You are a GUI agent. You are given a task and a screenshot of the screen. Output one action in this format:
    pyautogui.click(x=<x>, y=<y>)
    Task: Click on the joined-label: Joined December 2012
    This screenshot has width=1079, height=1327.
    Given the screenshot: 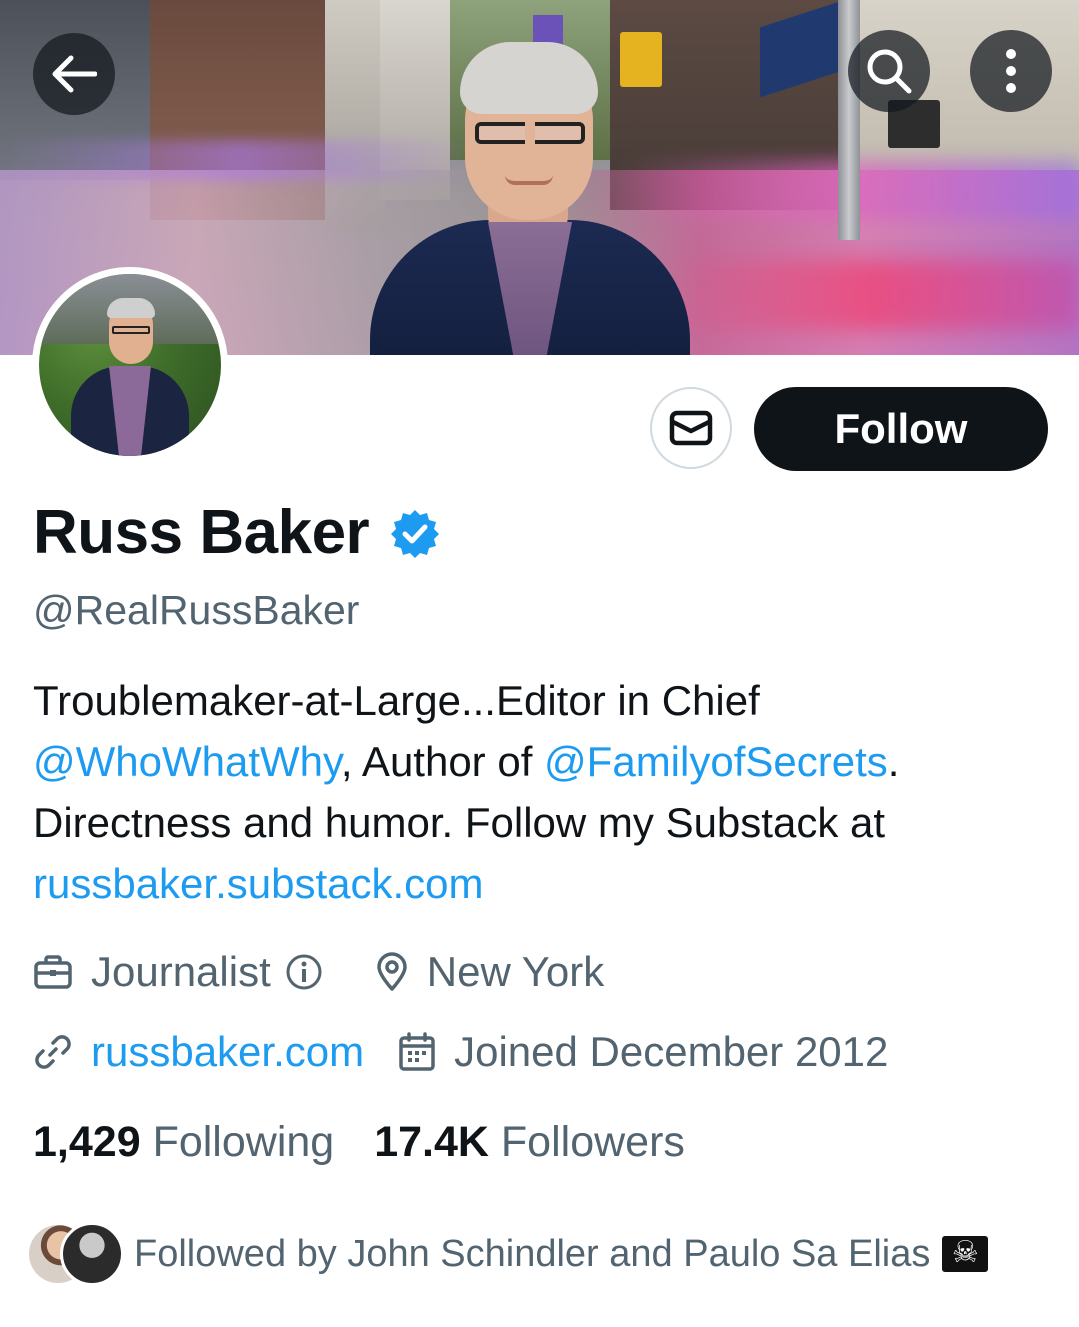 What is the action you would take?
    pyautogui.click(x=671, y=1051)
    